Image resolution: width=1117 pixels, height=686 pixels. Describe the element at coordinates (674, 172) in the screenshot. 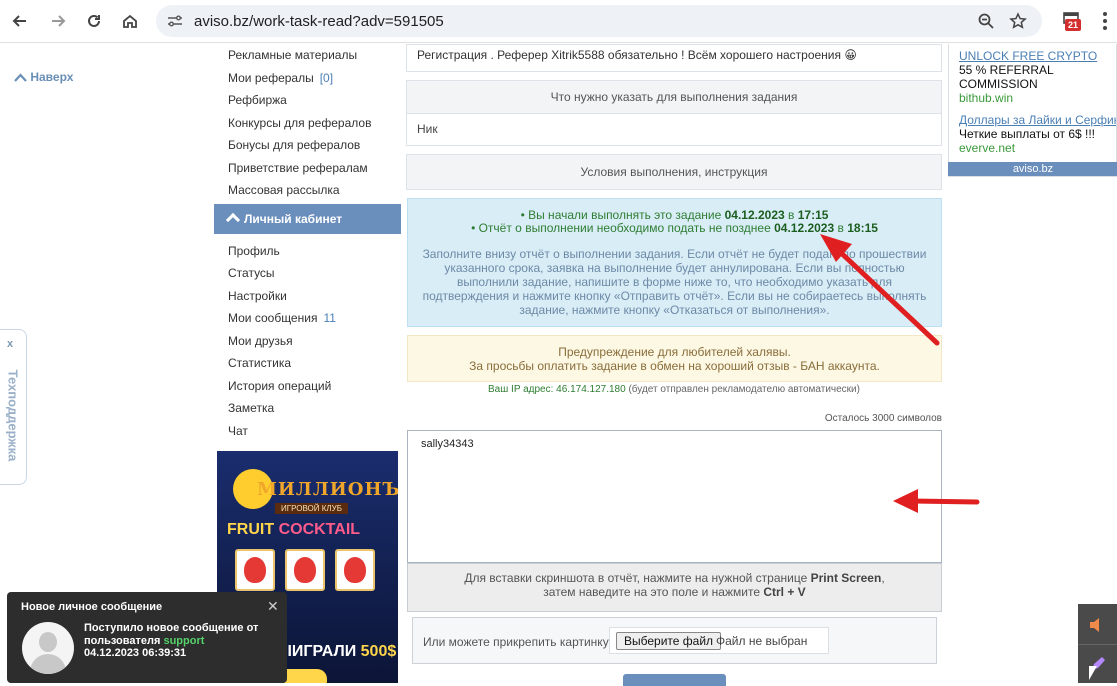

I see `conditions-header: Условия выполнения, инструкция` at that location.